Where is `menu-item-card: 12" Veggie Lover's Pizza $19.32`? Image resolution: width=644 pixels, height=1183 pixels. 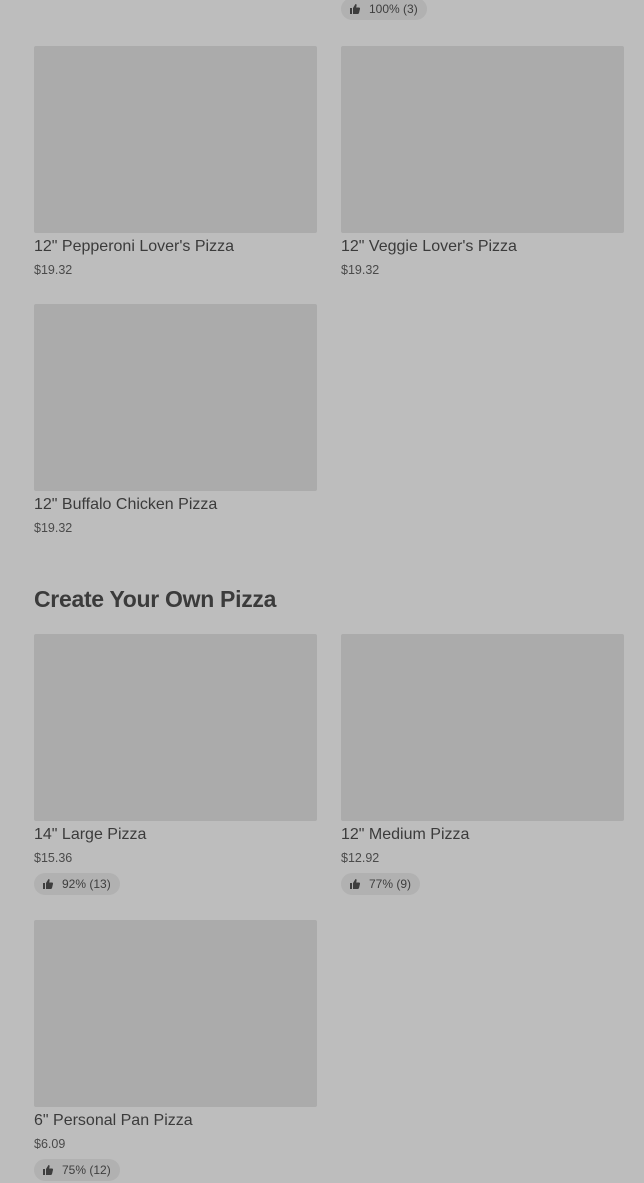
menu-item-card: 12" Veggie Lover's Pizza $19.32 is located at coordinates (482, 166).